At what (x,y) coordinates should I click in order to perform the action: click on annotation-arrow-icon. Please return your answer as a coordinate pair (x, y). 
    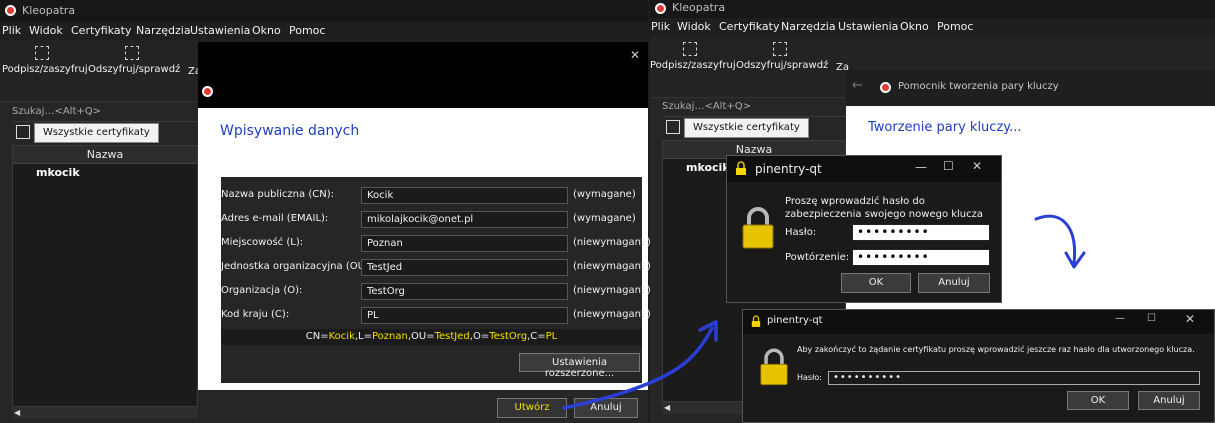
    Looking at the image, I should click on (1060, 241).